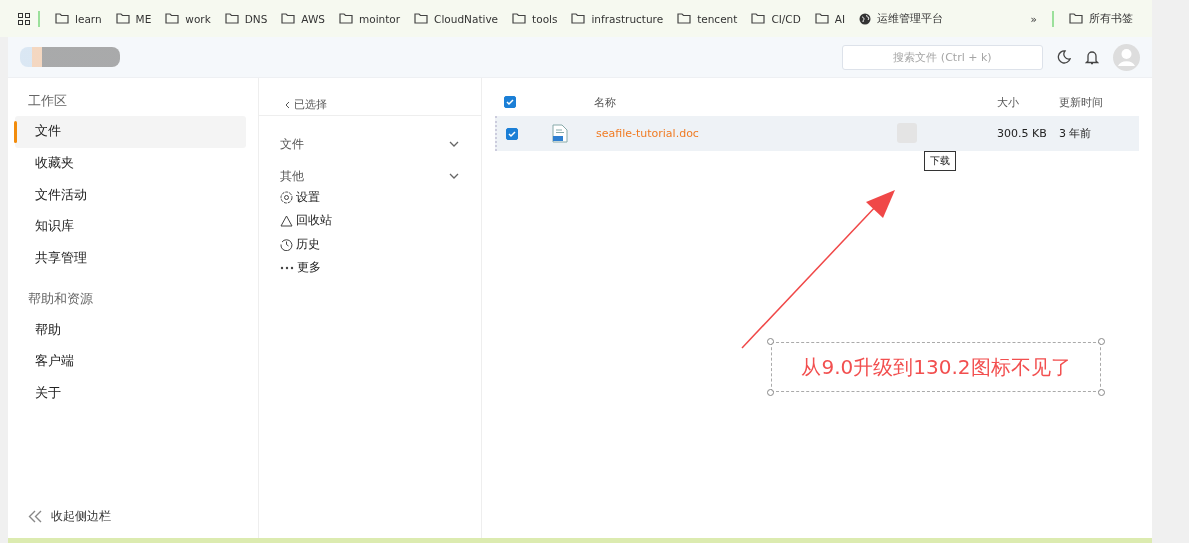 The height and width of the screenshot is (543, 1189). I want to click on bookmark: tencent, so click(707, 18).